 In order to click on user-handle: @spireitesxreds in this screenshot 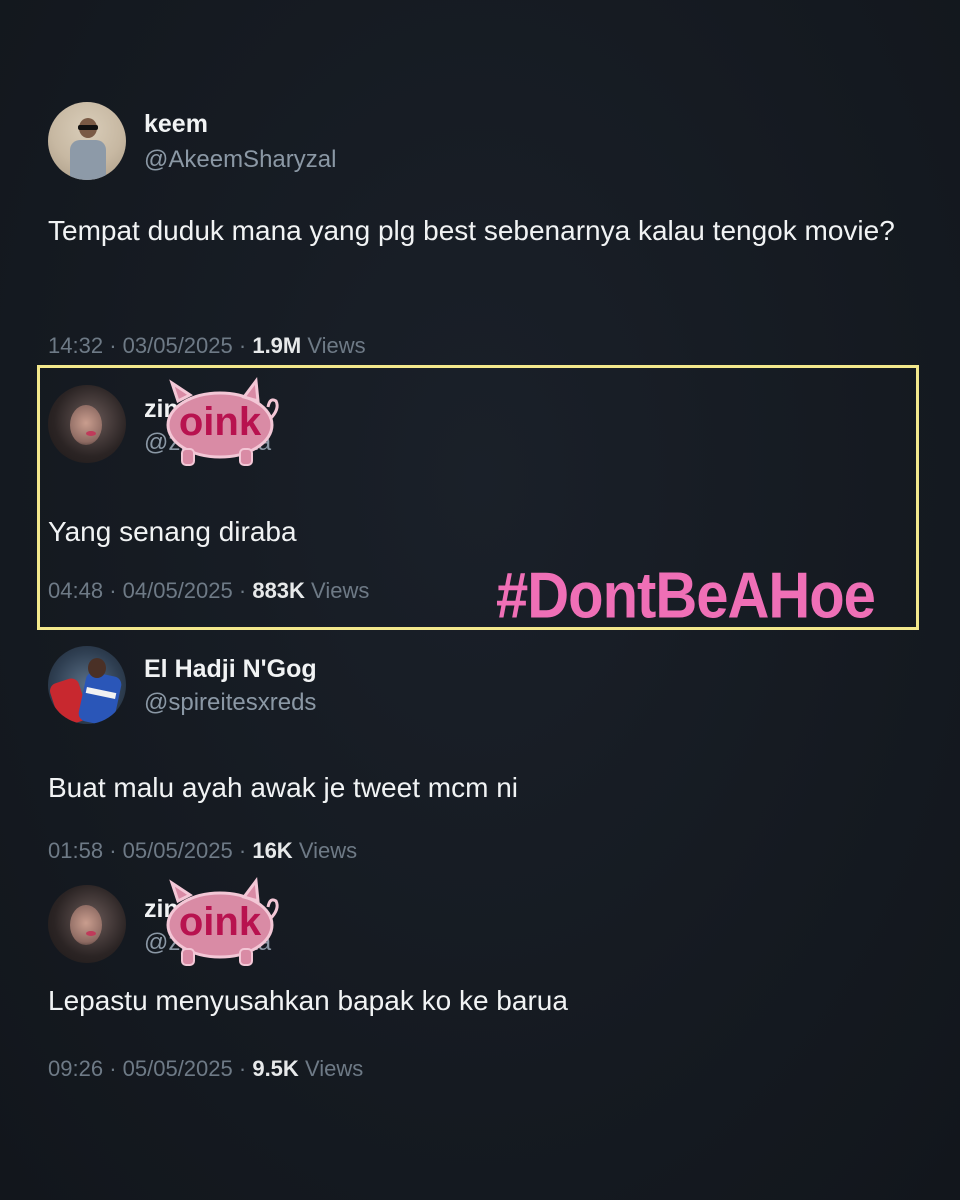, I will do `click(230, 703)`.